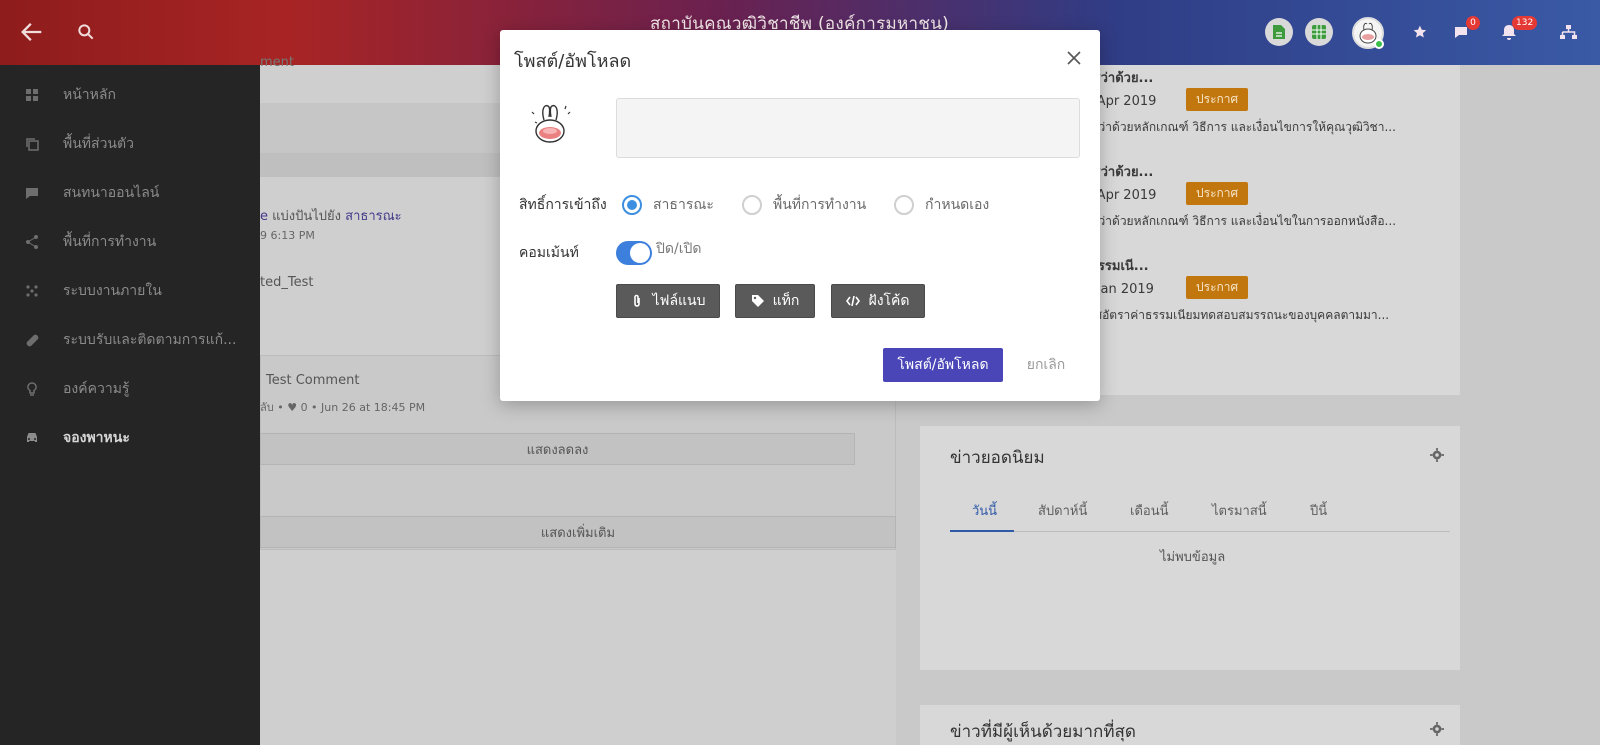 The image size is (1600, 745). Describe the element at coordinates (551, 123) in the screenshot. I see `bunny-avatar-icon` at that location.